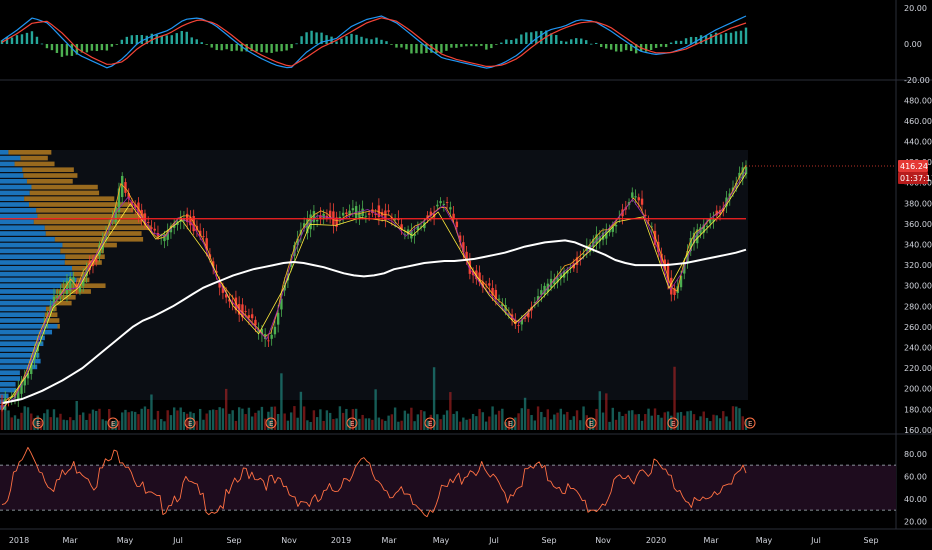 The width and height of the screenshot is (932, 550). What do you see at coordinates (493, 540) in the screenshot?
I see `time-axis-label: Jul` at bounding box center [493, 540].